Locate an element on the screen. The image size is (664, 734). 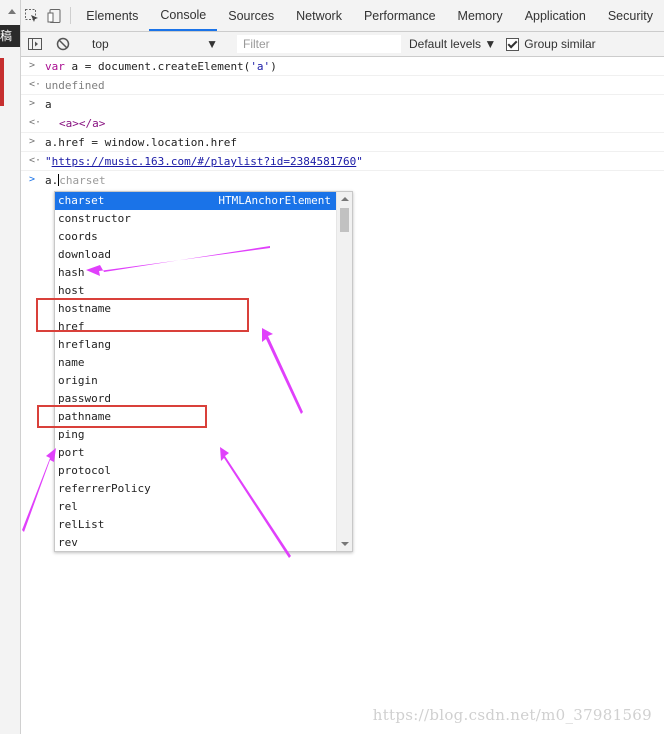
console-input-line: a is located at coordinates (48, 104).